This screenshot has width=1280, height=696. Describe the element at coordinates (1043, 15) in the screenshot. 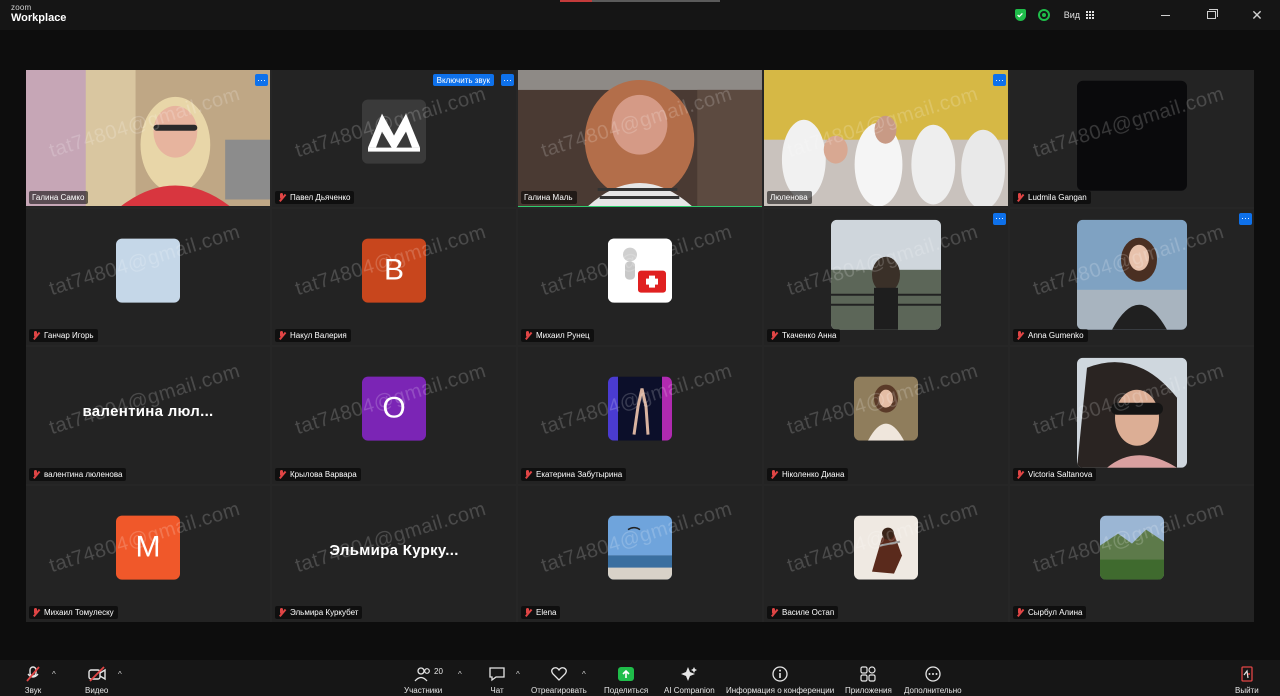

I see `connection-status-icon` at that location.